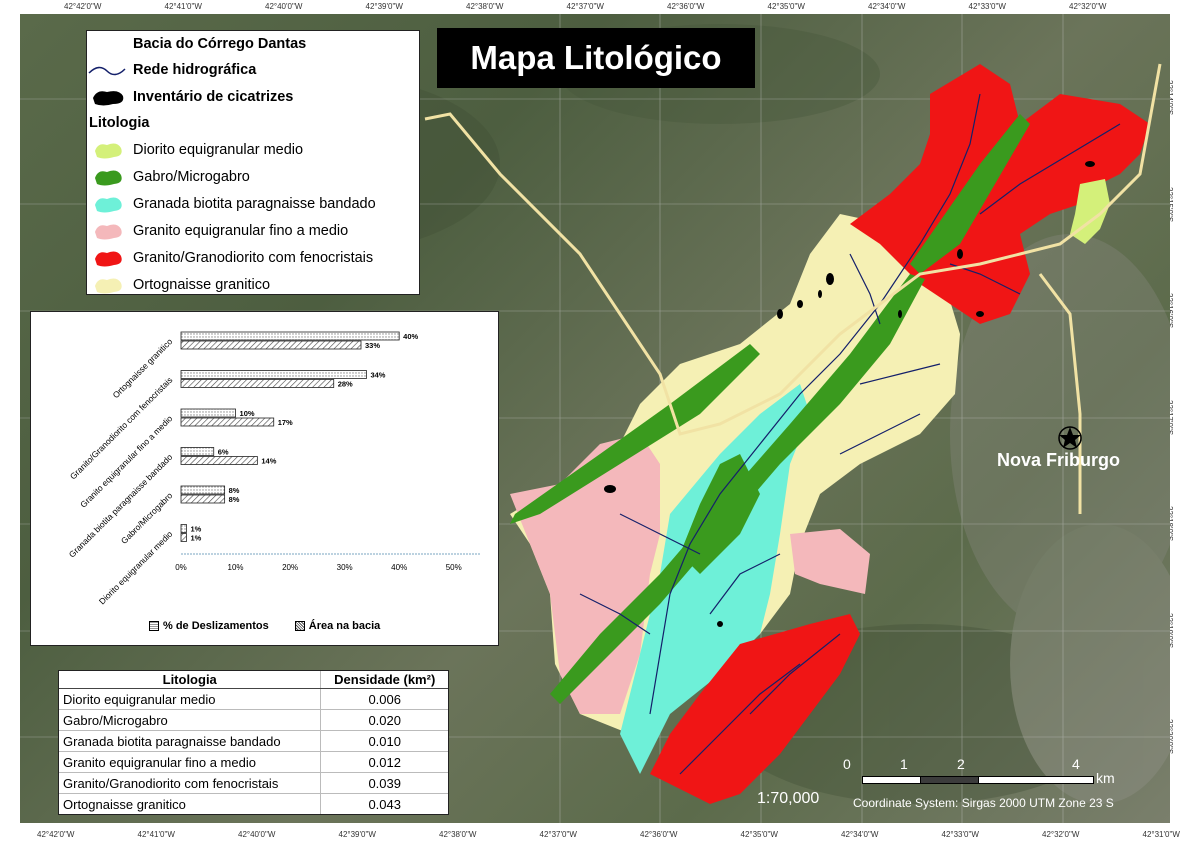  Describe the element at coordinates (384, 741) in the screenshot. I see `table-cell-density: 0.010` at that location.